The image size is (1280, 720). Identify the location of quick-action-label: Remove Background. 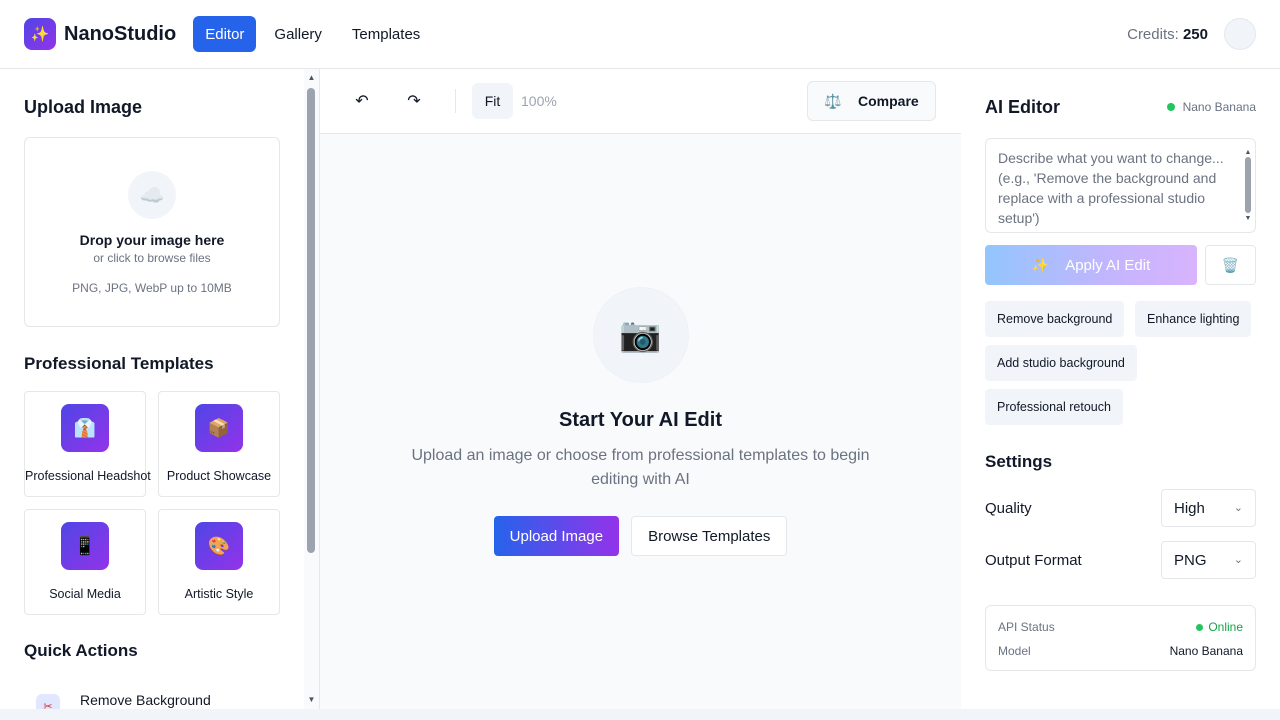
(145, 700).